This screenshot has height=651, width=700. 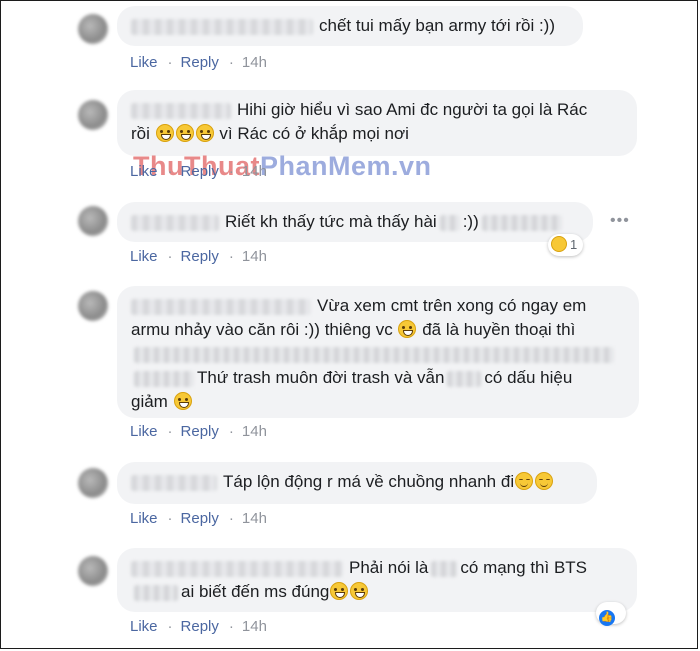 What do you see at coordinates (369, 481) in the screenshot?
I see `comment-text: Táp lộn động r má về chuồng nhanh đi` at bounding box center [369, 481].